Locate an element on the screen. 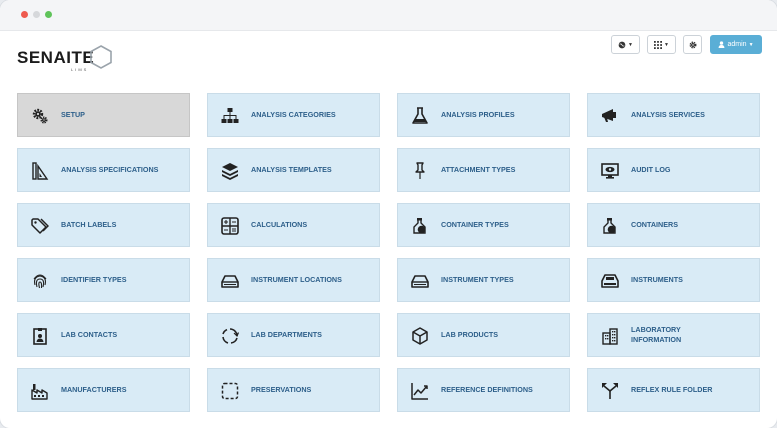 The width and height of the screenshot is (777, 428). tile-label: INSTRUMENTS is located at coordinates (657, 279).